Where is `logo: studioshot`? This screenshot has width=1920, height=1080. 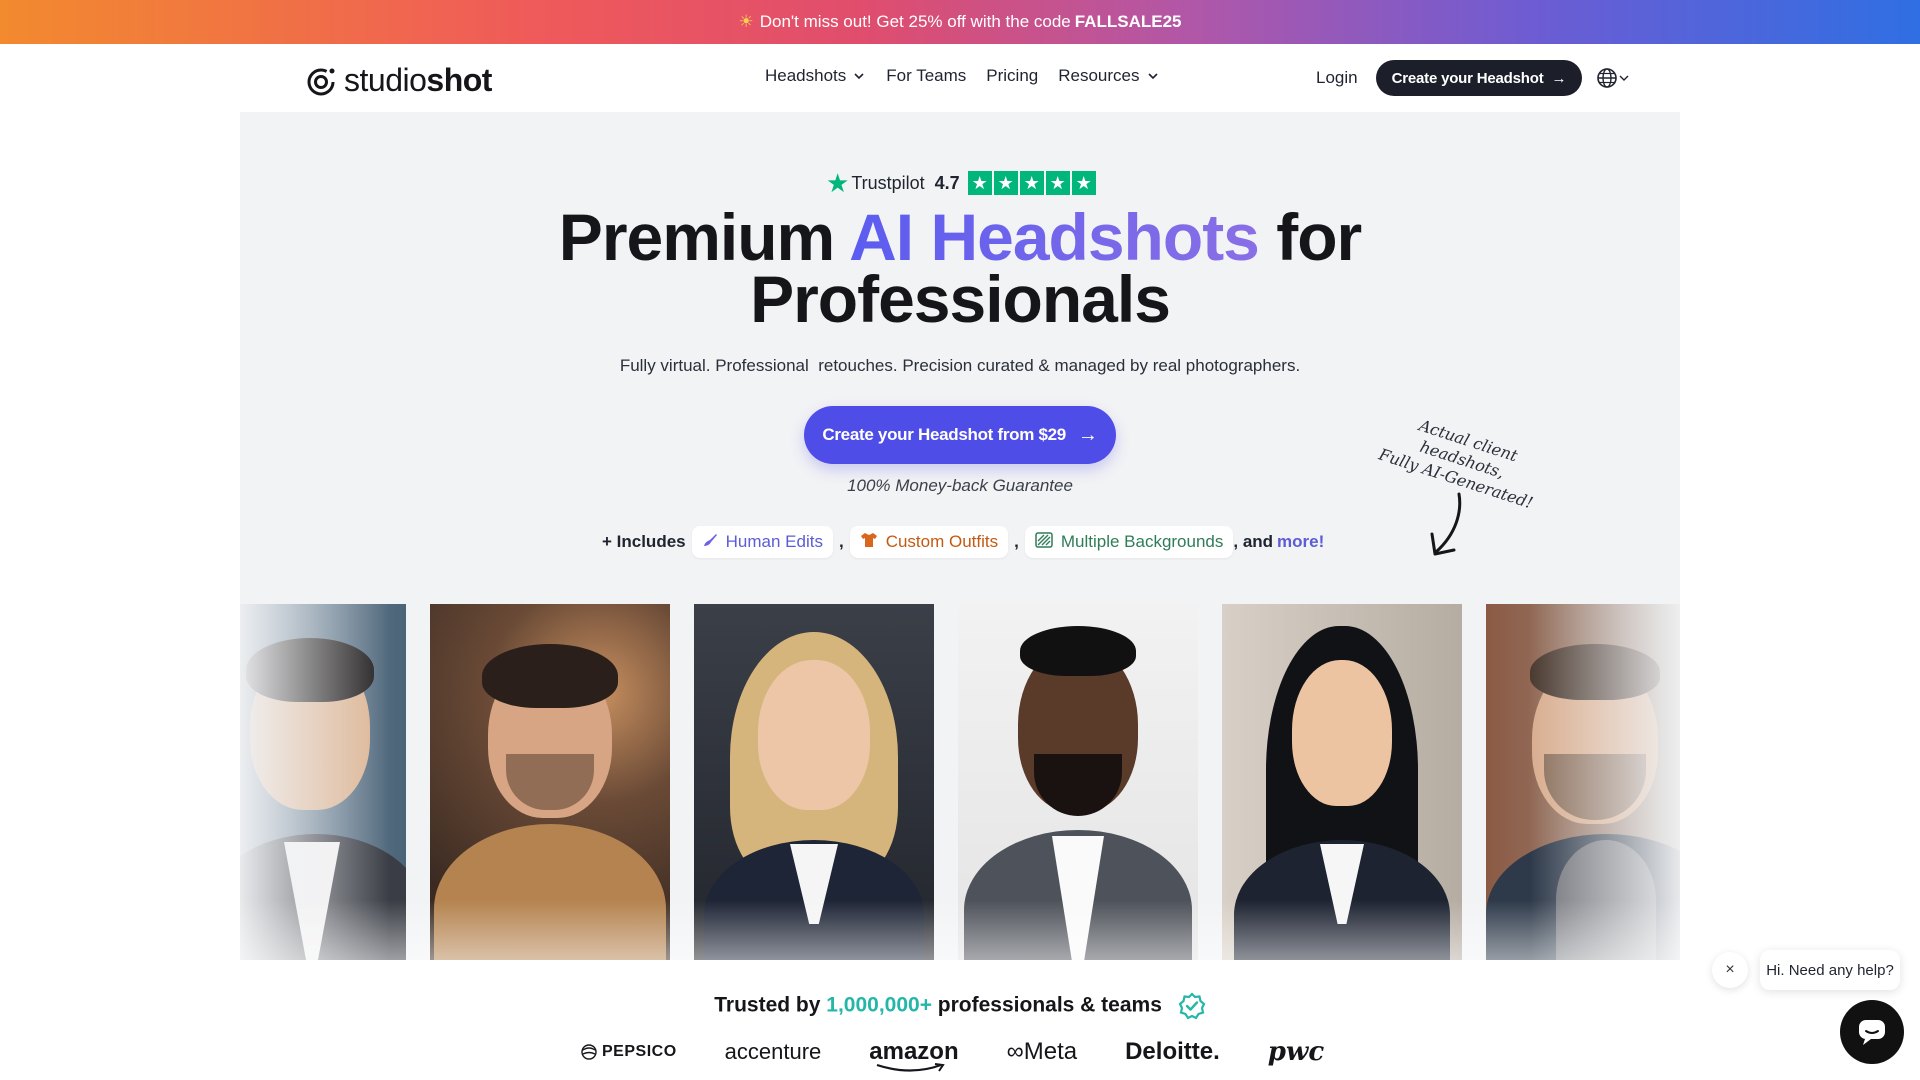 logo: studioshot is located at coordinates (399, 80).